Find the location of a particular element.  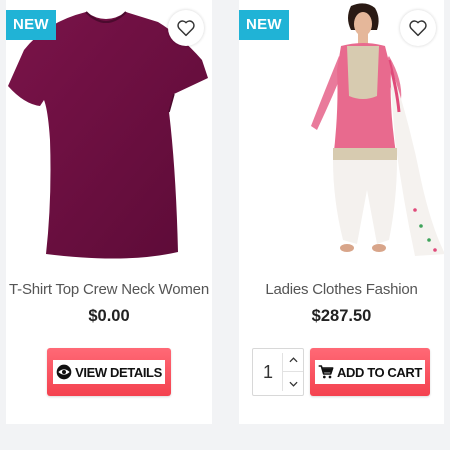

view-details-button: VIEW DETAILS is located at coordinates (109, 372).